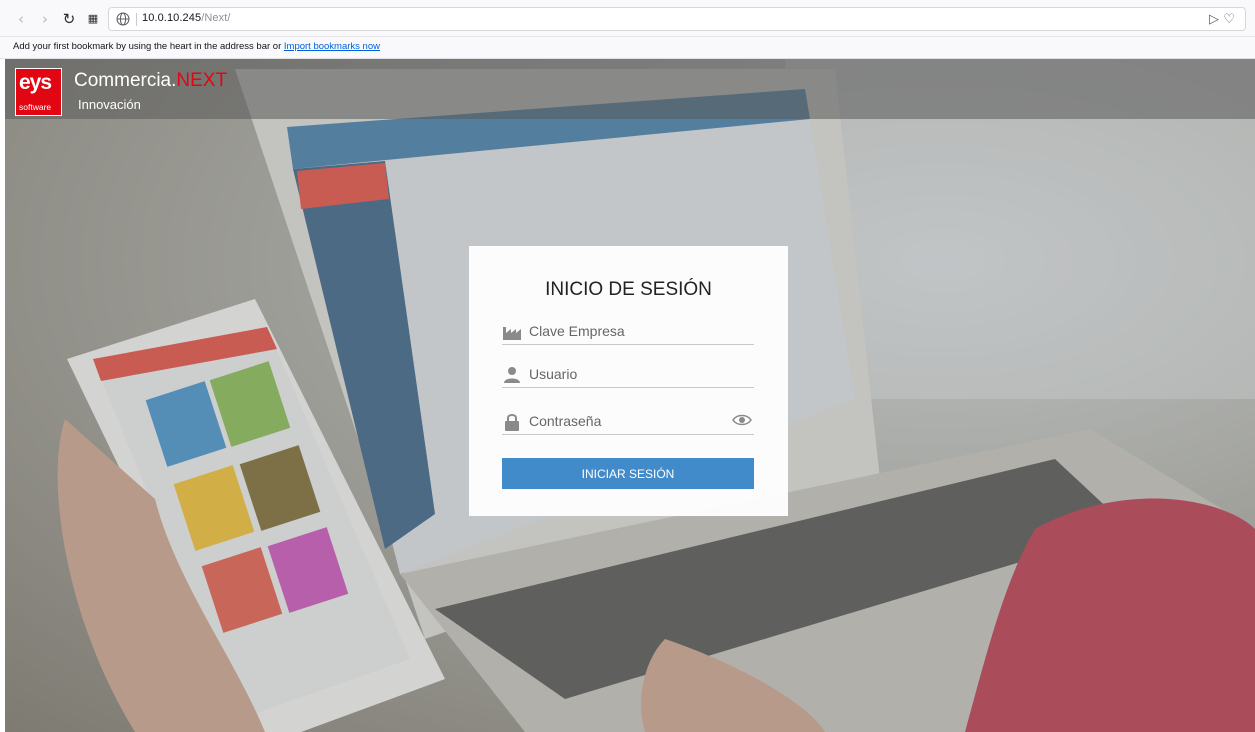  What do you see at coordinates (742, 420) in the screenshot?
I see `show-password-eye-icon` at bounding box center [742, 420].